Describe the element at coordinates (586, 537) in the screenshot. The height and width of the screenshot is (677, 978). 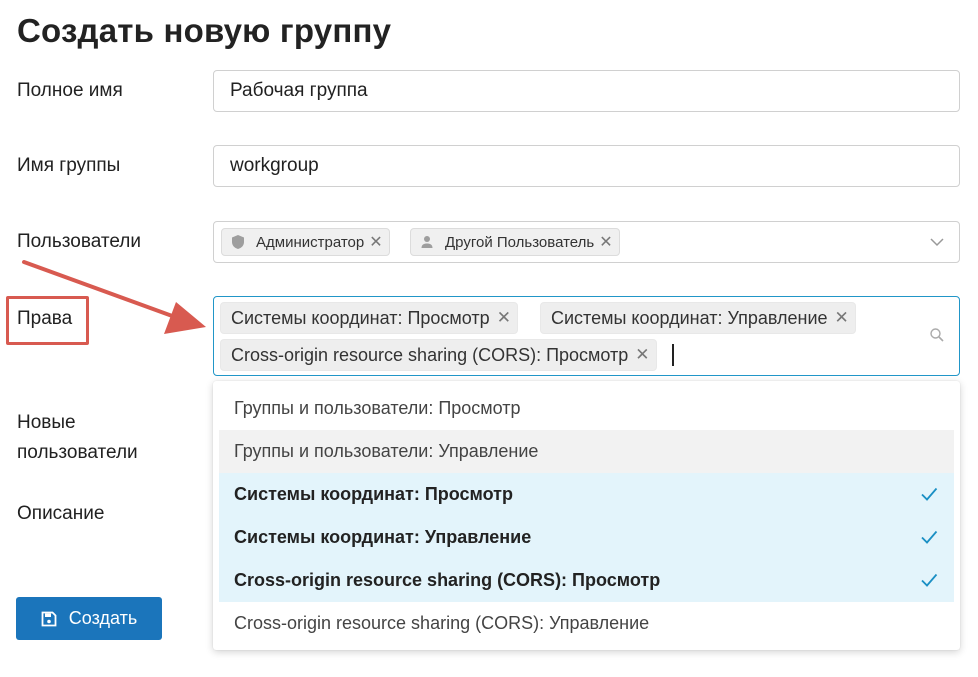
I see `dropdown-option: Системы координат: Управление` at that location.